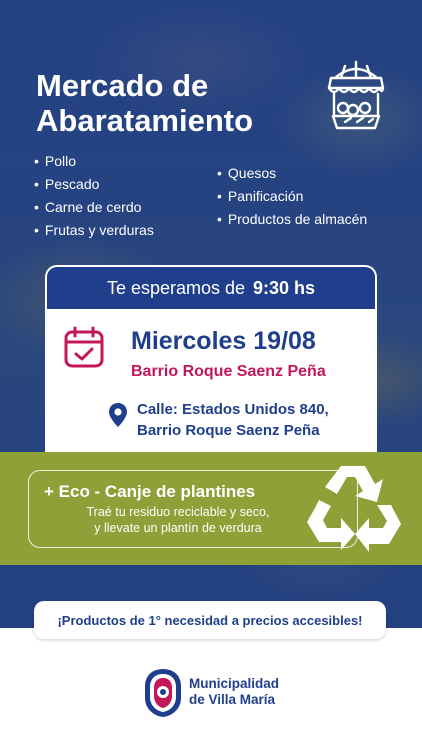  I want to click on municipality-name-line-2: de Villa María, so click(232, 699).